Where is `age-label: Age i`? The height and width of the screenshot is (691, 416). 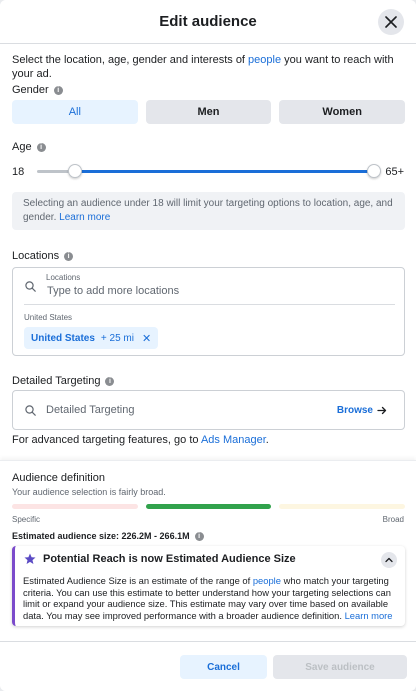
age-label: Age i is located at coordinates (29, 147).